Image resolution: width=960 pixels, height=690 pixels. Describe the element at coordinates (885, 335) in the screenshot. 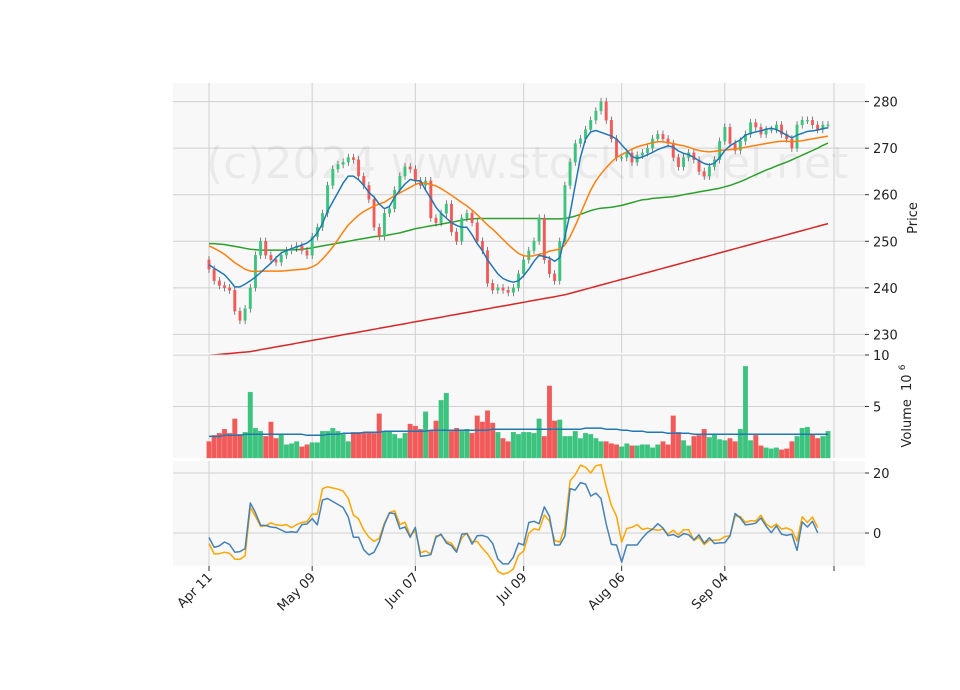

I see `price-tick-label: 230` at that location.